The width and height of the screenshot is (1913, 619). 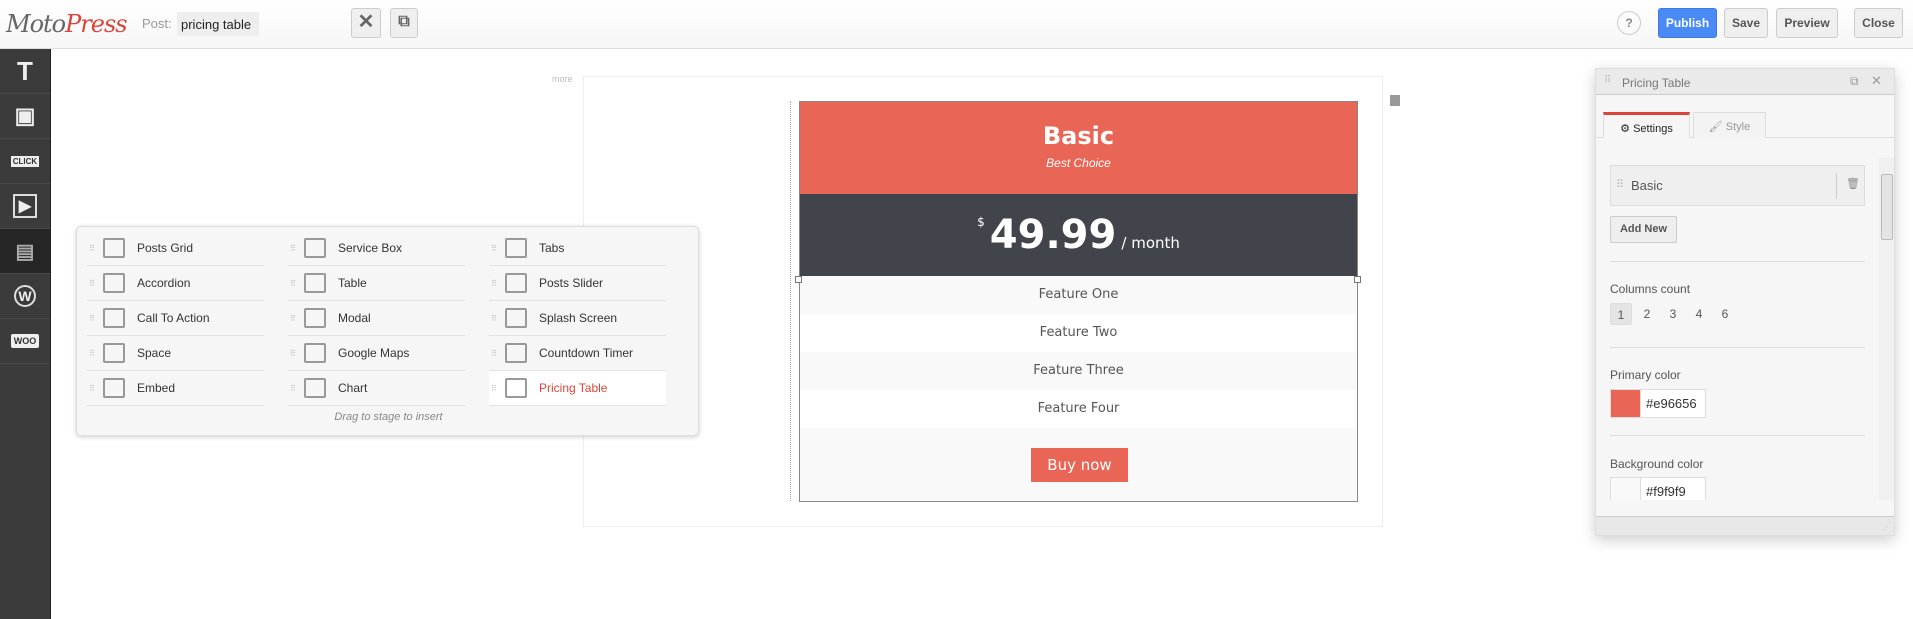 I want to click on save-button: Save, so click(x=1746, y=23).